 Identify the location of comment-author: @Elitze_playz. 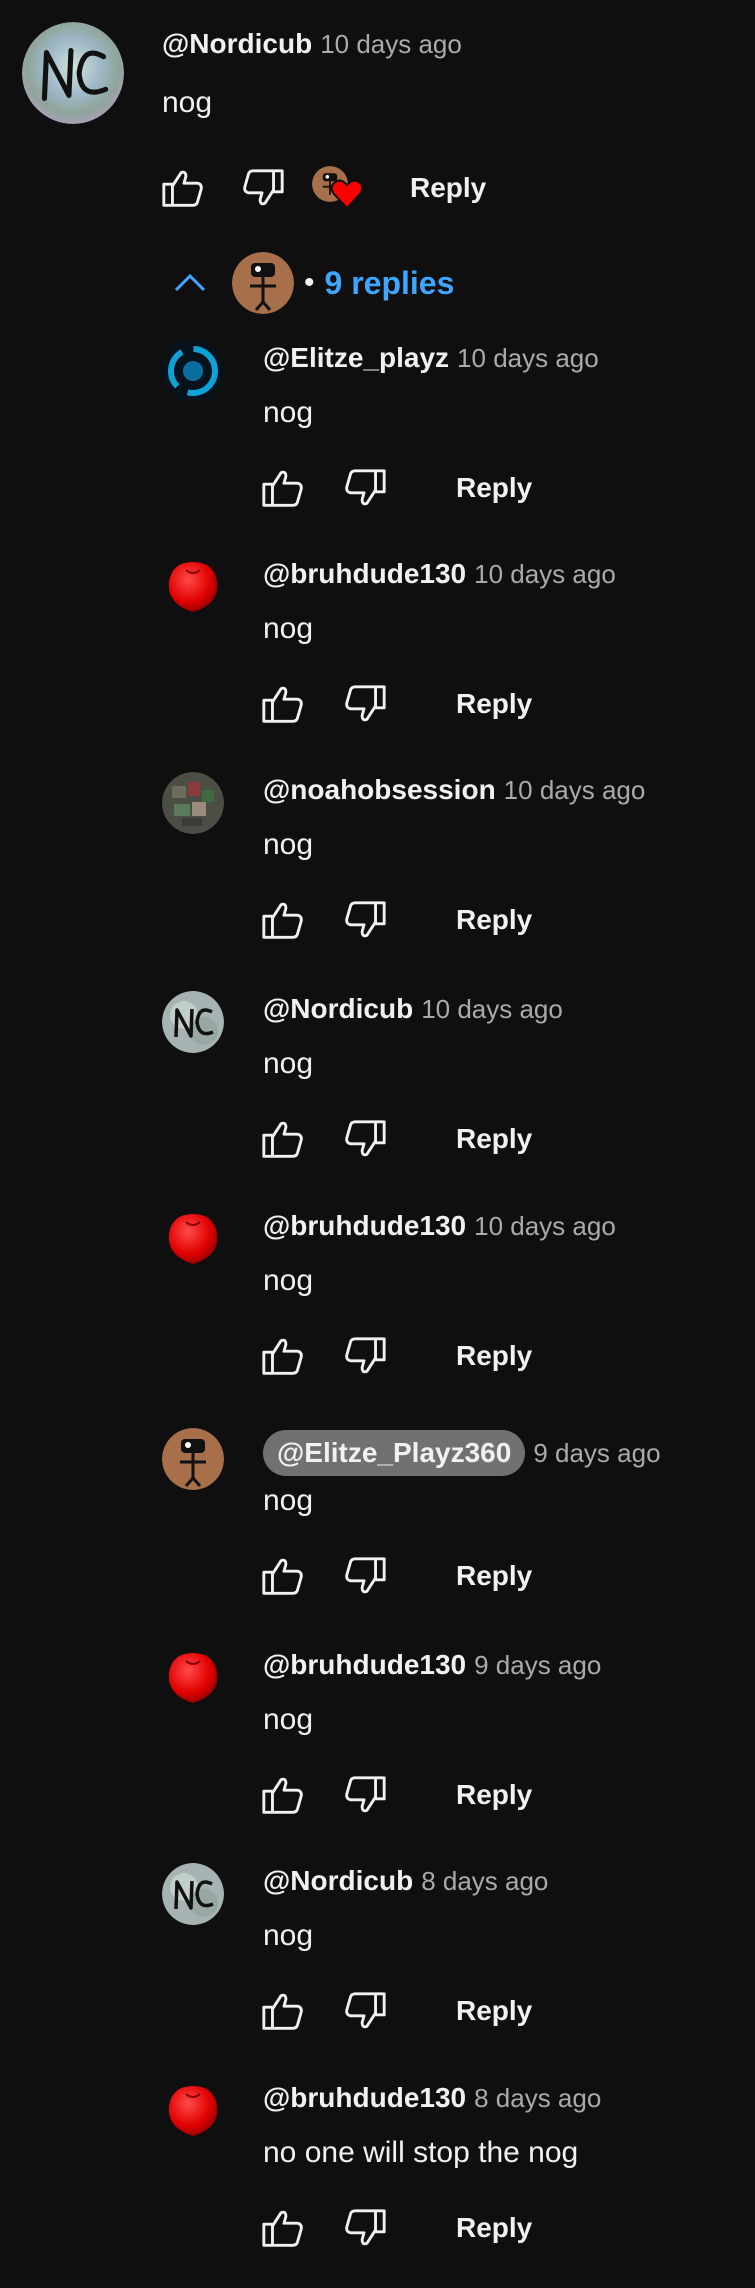
(356, 358).